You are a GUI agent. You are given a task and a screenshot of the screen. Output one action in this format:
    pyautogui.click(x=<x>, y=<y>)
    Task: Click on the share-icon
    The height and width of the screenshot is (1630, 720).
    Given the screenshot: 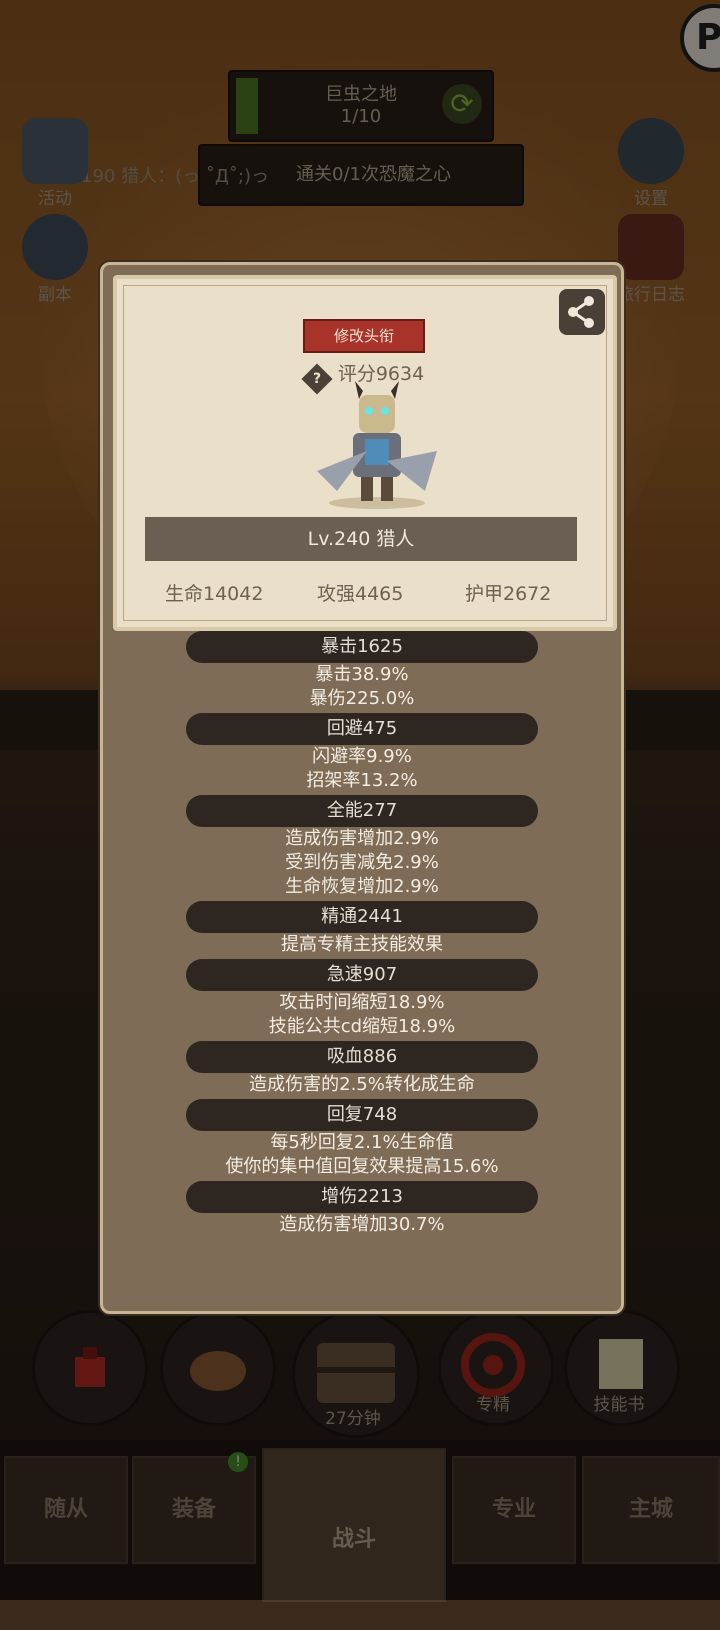 What is the action you would take?
    pyautogui.click(x=581, y=312)
    